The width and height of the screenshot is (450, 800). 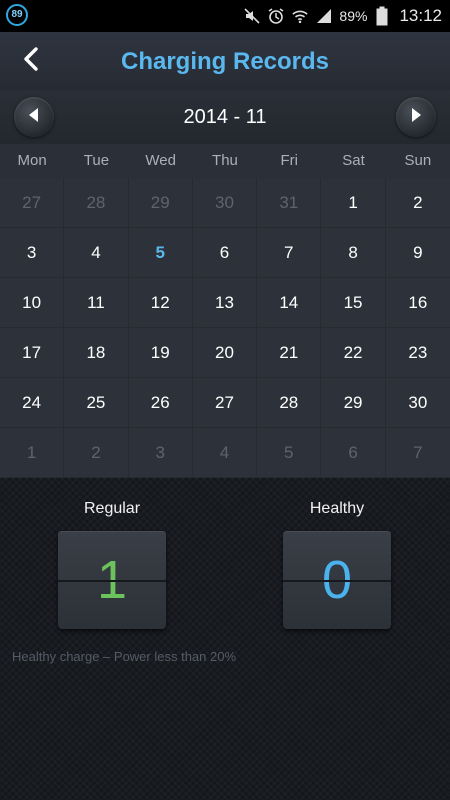 I want to click on calendar-day: 5, so click(x=289, y=453).